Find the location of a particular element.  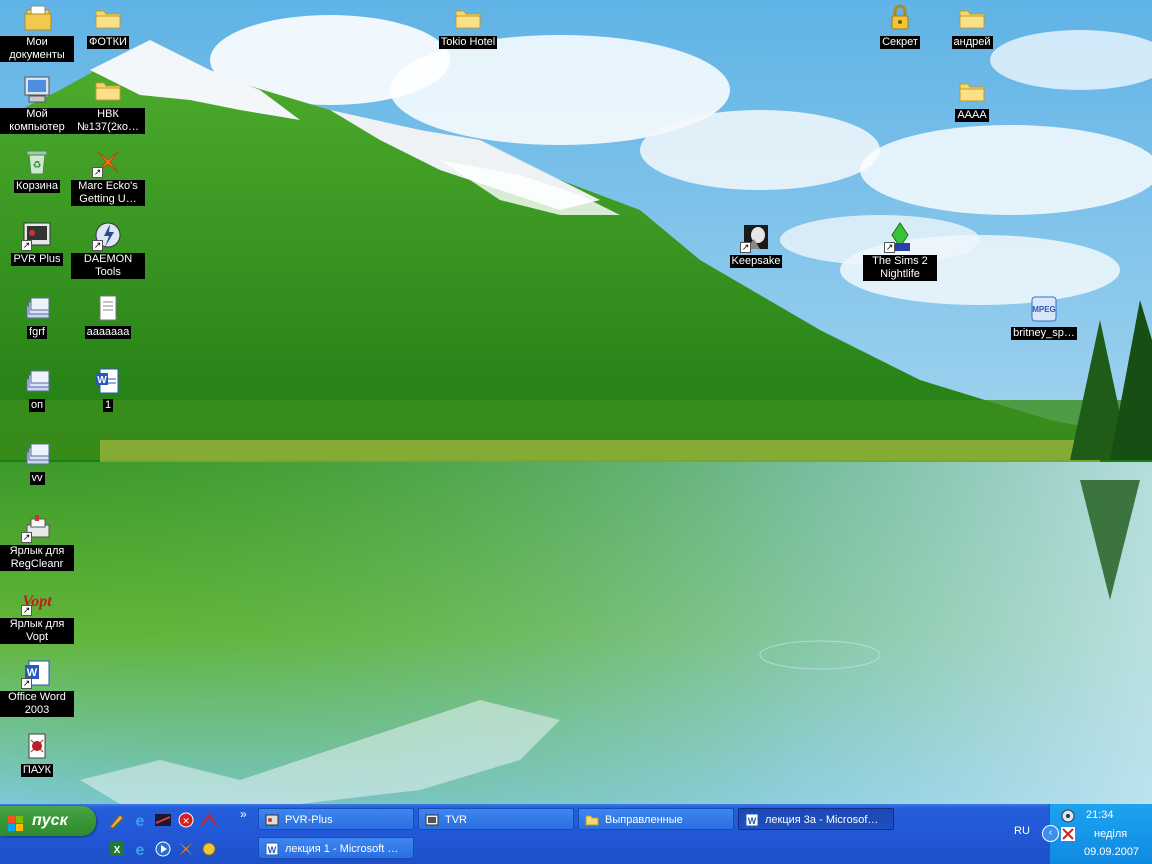

task-label: PVR-Plus is located at coordinates (309, 820).